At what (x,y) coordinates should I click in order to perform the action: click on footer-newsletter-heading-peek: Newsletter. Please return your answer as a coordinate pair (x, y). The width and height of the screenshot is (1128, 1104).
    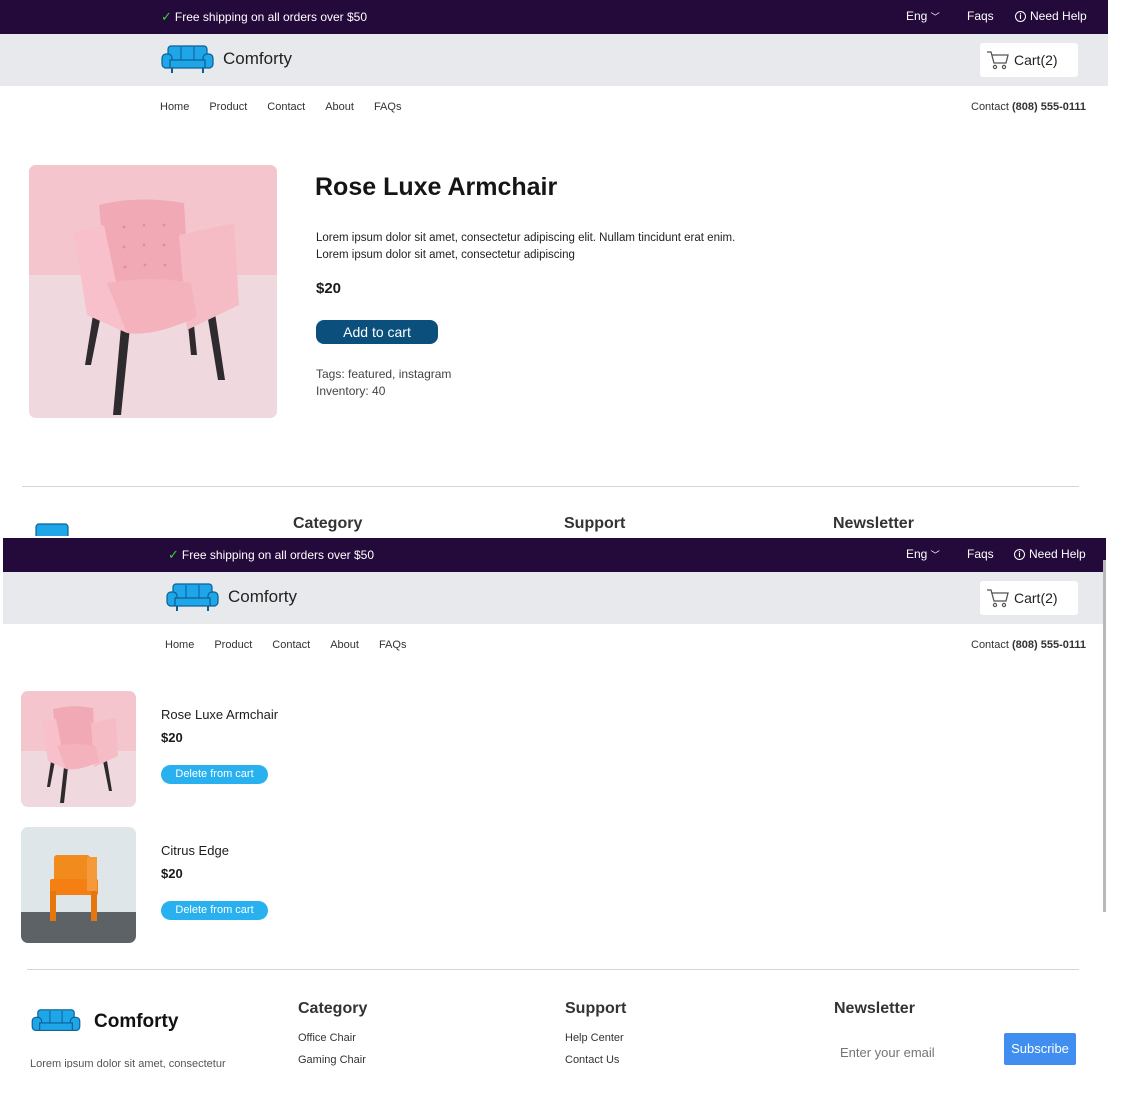
    Looking at the image, I should click on (873, 523).